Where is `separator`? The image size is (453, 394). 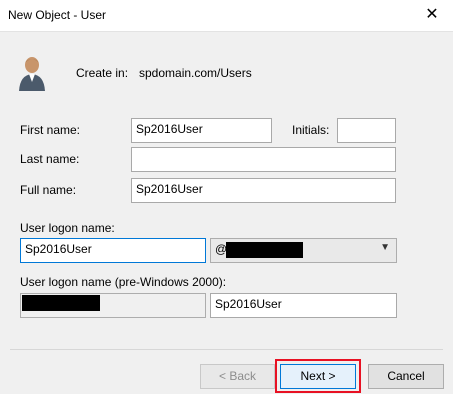
separator is located at coordinates (226, 349).